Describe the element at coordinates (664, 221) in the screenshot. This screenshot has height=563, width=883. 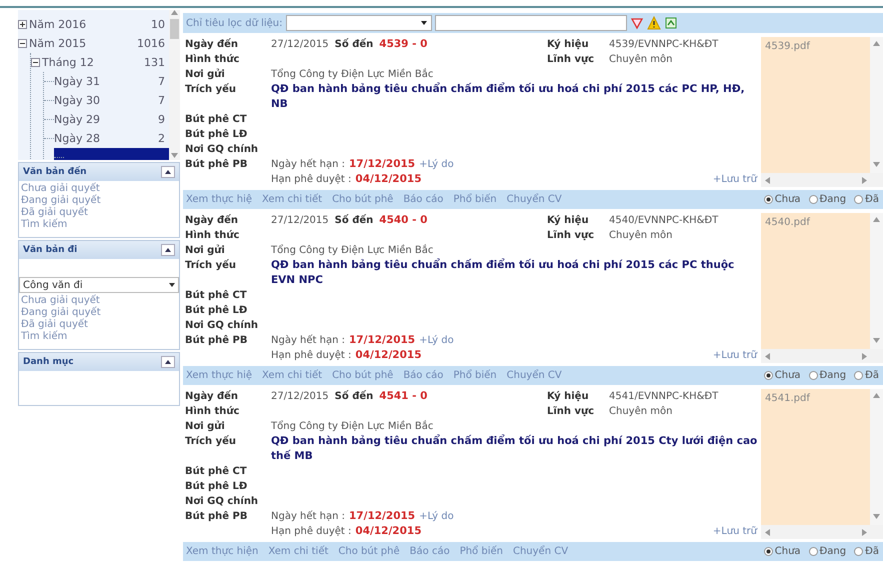
I see `symbol-value: 4540/EVNNPC-KH&ĐT` at that location.